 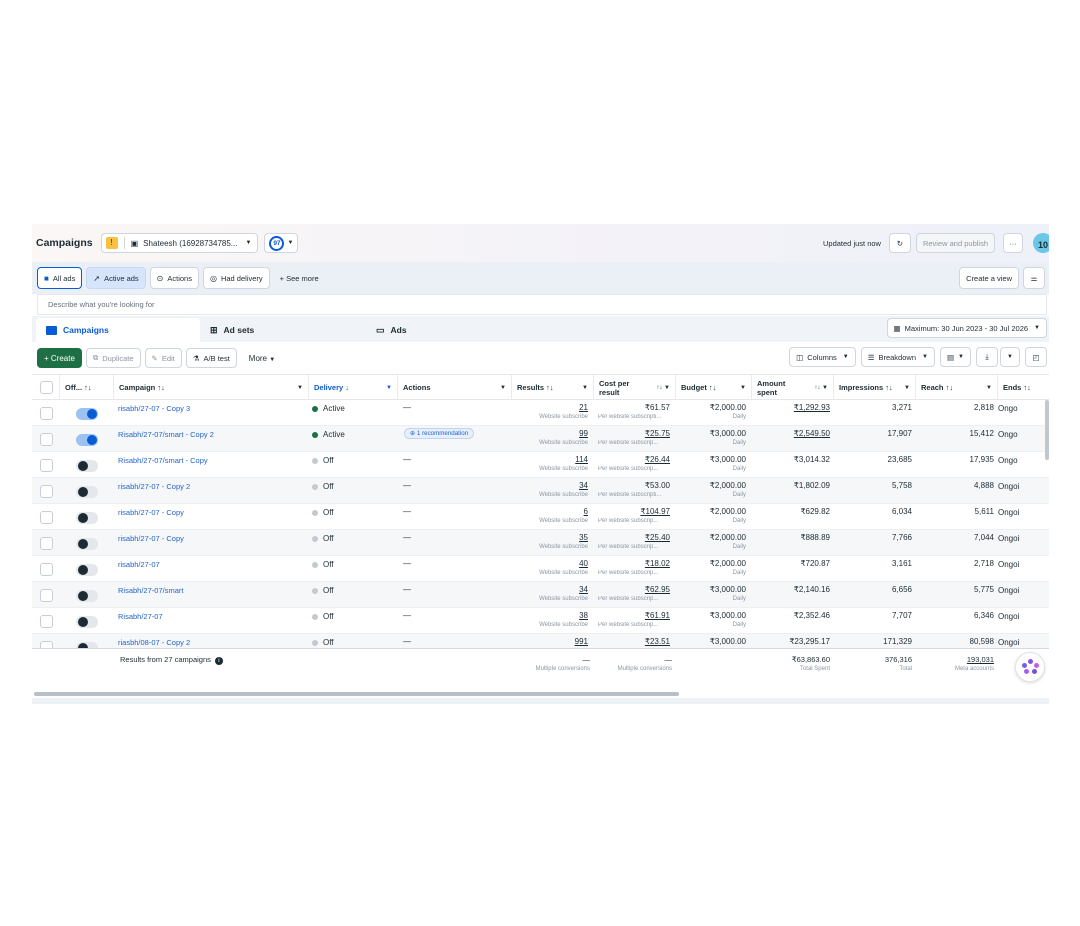 What do you see at coordinates (1047, 430) in the screenshot?
I see `vertical-scrollbar` at bounding box center [1047, 430].